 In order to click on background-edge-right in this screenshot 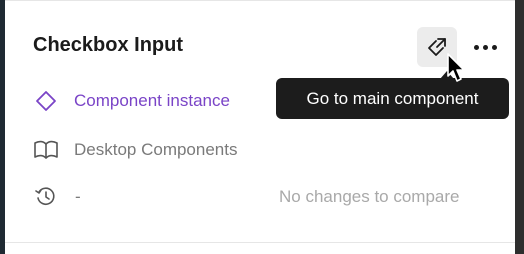, I will do `click(519, 127)`.